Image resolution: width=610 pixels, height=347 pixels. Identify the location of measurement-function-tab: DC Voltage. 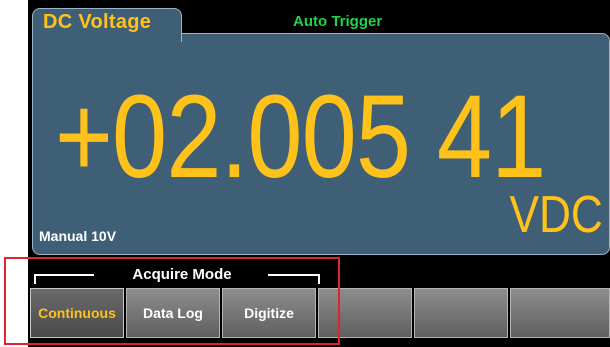
(107, 25).